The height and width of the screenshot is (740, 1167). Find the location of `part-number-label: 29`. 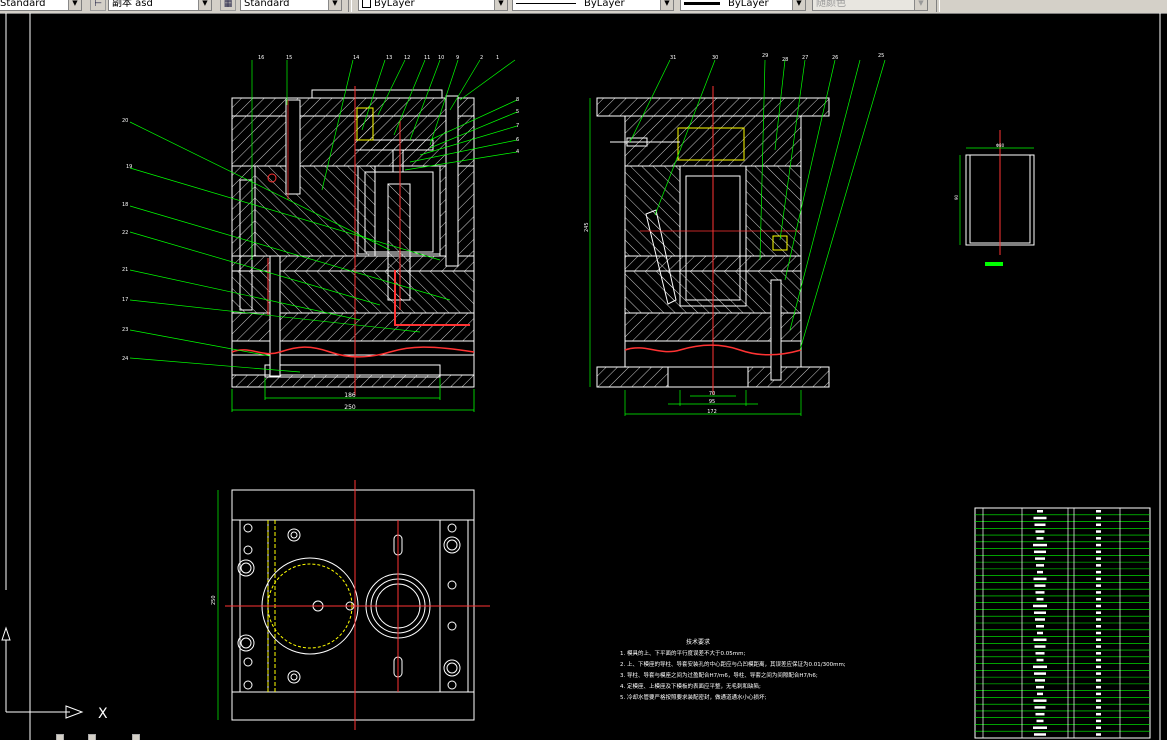

part-number-label: 29 is located at coordinates (765, 56).